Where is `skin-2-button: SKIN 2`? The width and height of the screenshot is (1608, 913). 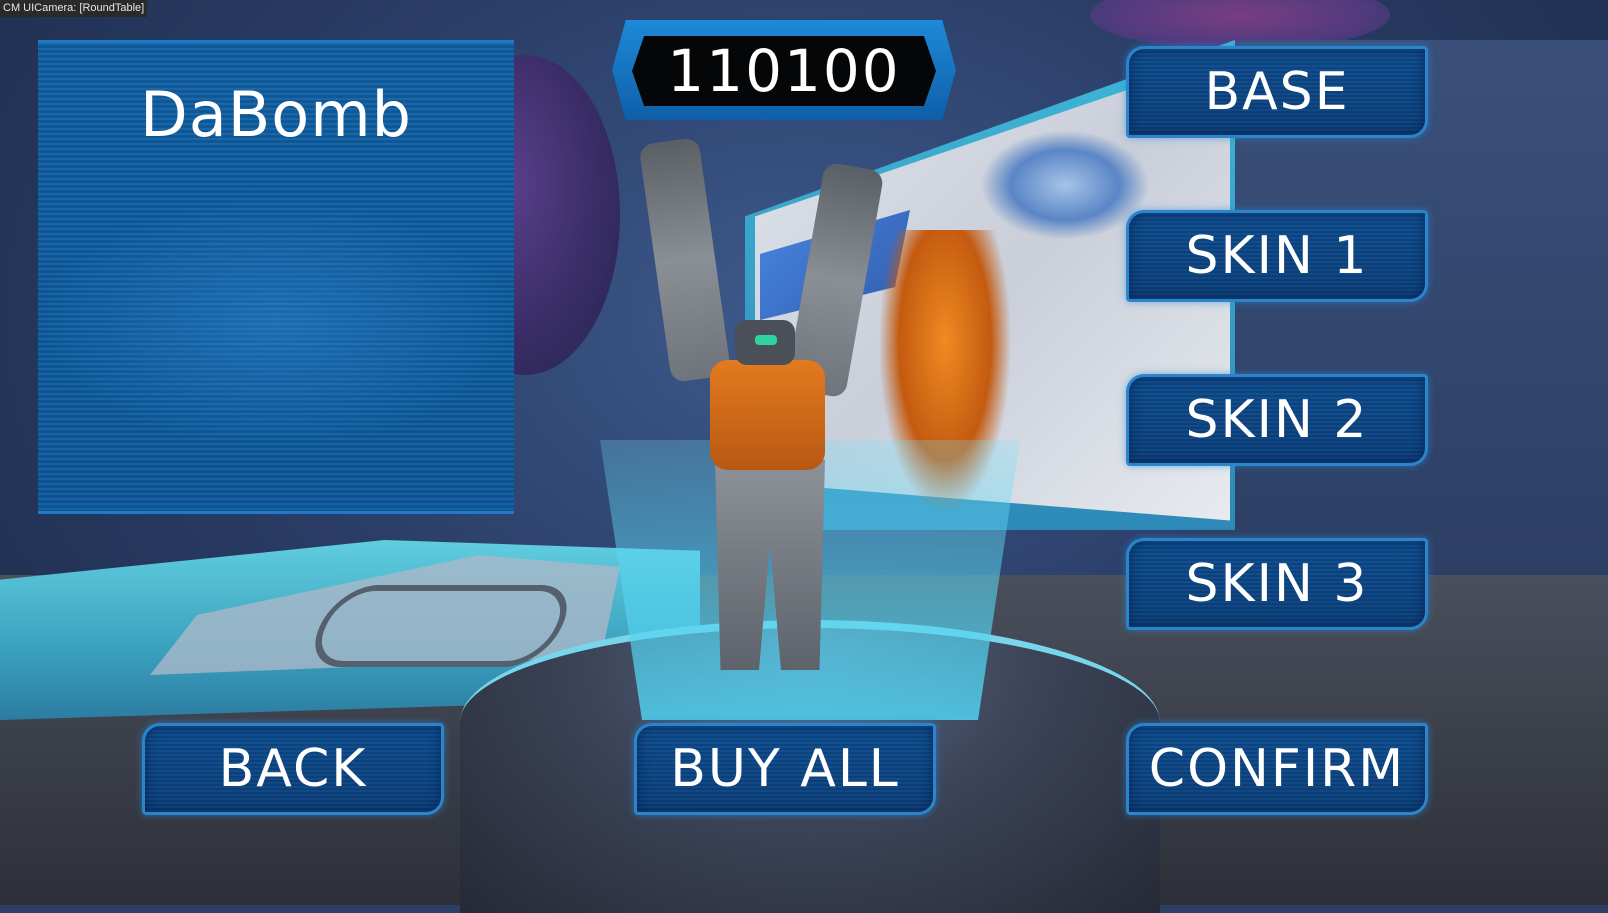 skin-2-button: SKIN 2 is located at coordinates (1277, 420).